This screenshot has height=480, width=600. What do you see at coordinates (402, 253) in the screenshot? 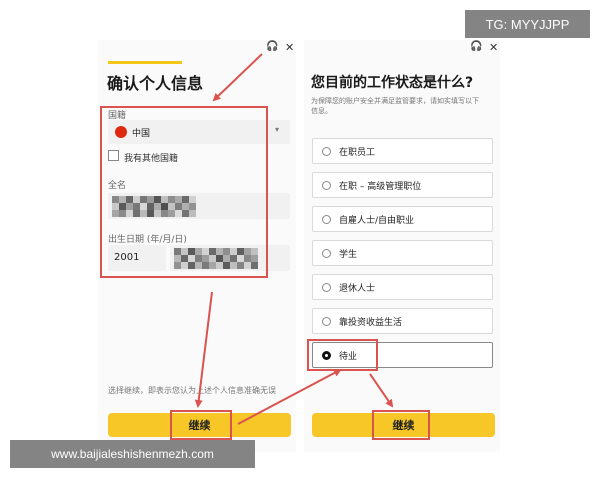
I see `option-student: 学生` at bounding box center [402, 253].